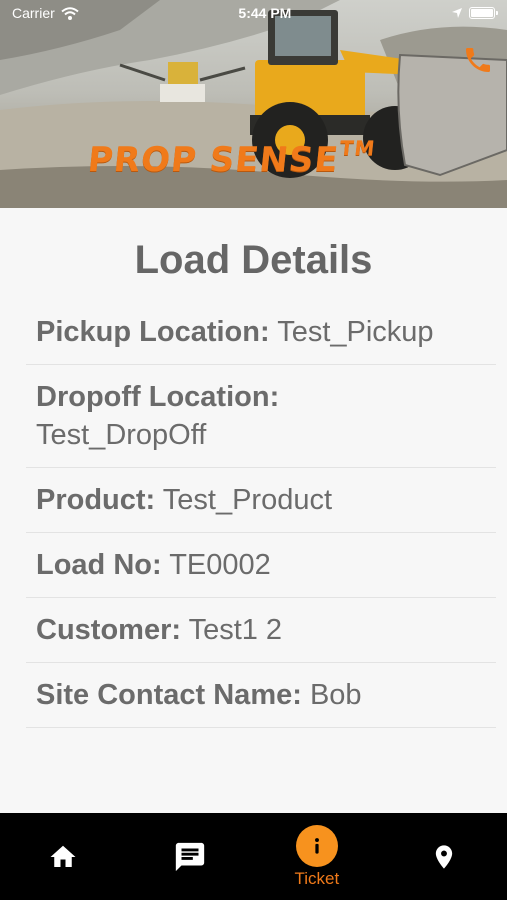 This screenshot has height=900, width=507. I want to click on location-arrow-icon, so click(456, 13).